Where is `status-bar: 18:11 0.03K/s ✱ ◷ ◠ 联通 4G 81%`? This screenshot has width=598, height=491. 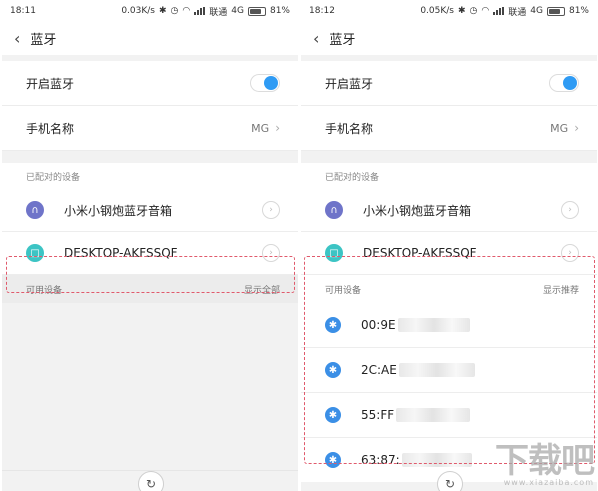 status-bar: 18:11 0.03K/s ✱ ◷ ◠ 联通 4G 81% is located at coordinates (150, 11).